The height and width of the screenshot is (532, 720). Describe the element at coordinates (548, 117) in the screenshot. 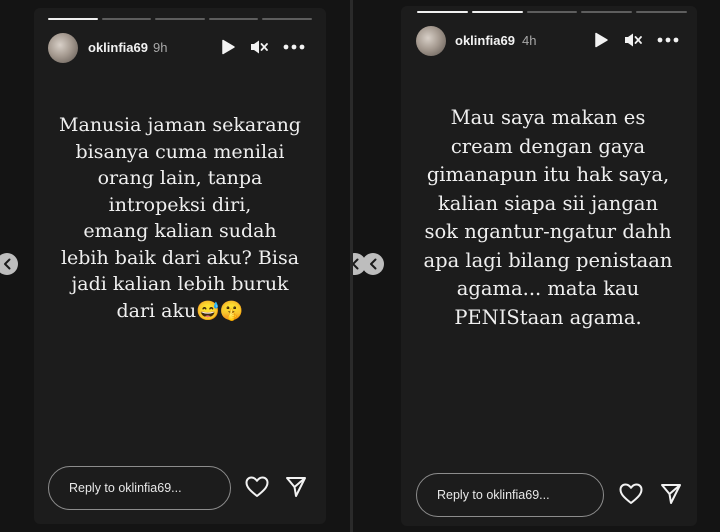

I see `story-line: Mau saya makan es` at that location.